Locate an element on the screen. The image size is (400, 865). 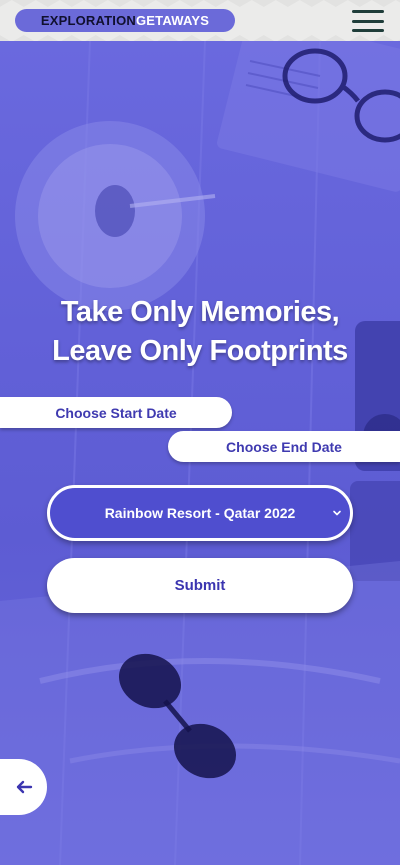
resort-select-value: Rainbow Resort - Qatar 2022 is located at coordinates (200, 513).